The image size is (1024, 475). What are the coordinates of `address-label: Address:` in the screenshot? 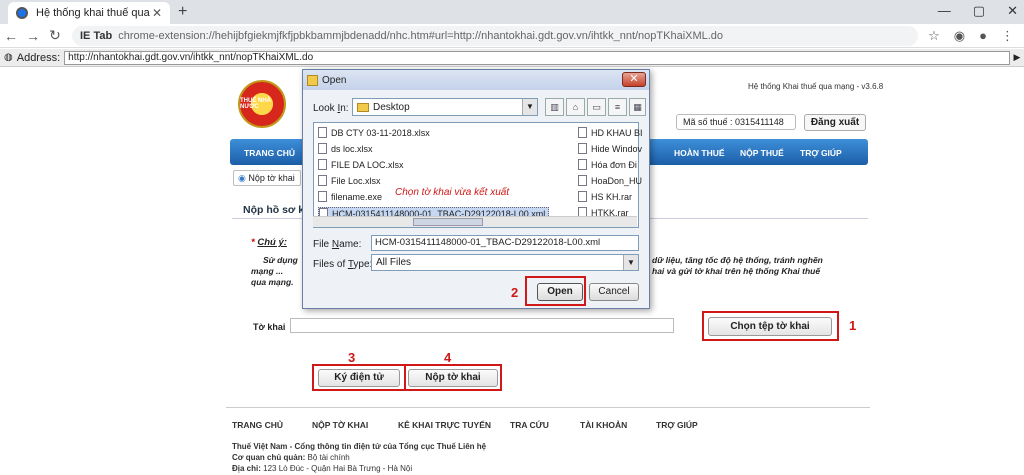 It's located at (38, 57).